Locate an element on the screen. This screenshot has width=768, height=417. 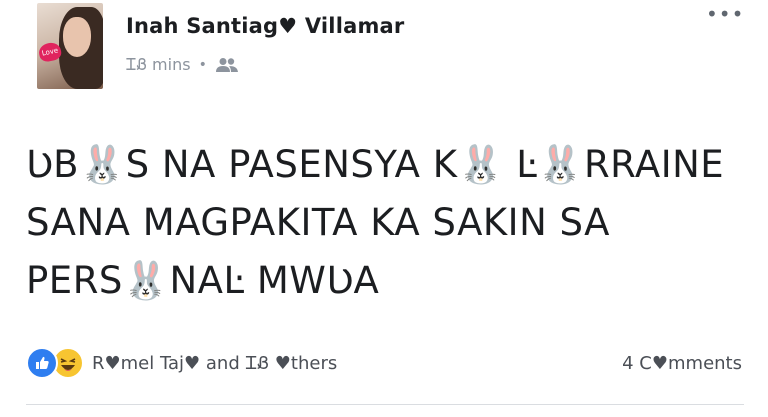
author-avatar: Love is located at coordinates (70, 46).